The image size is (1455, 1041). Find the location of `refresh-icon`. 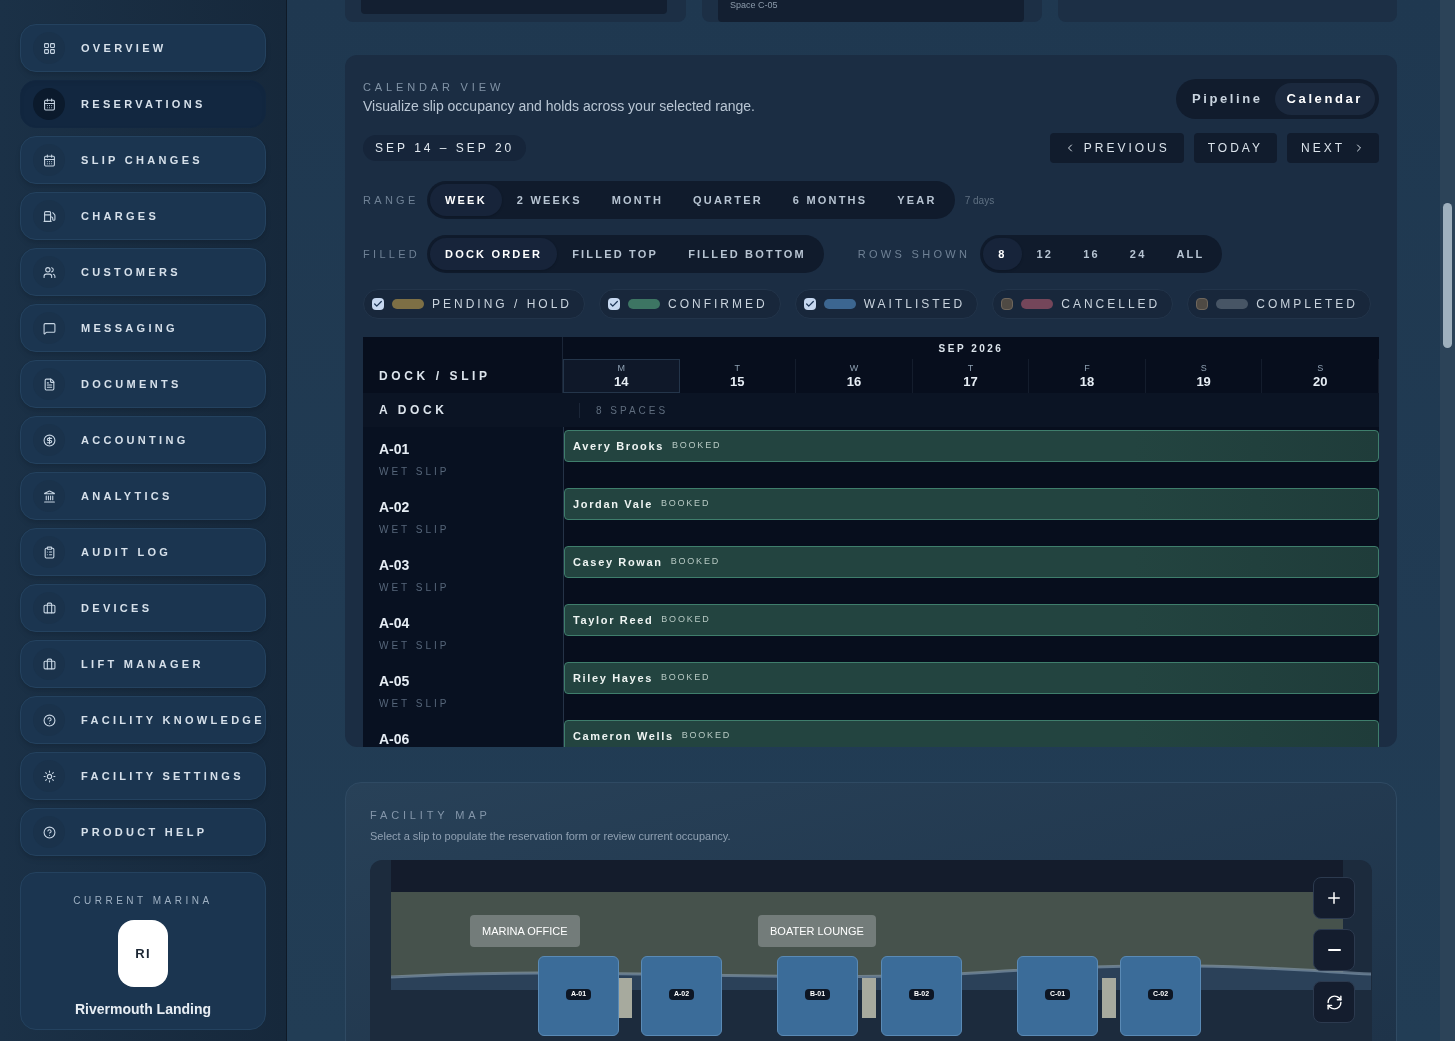

refresh-icon is located at coordinates (1334, 1002).